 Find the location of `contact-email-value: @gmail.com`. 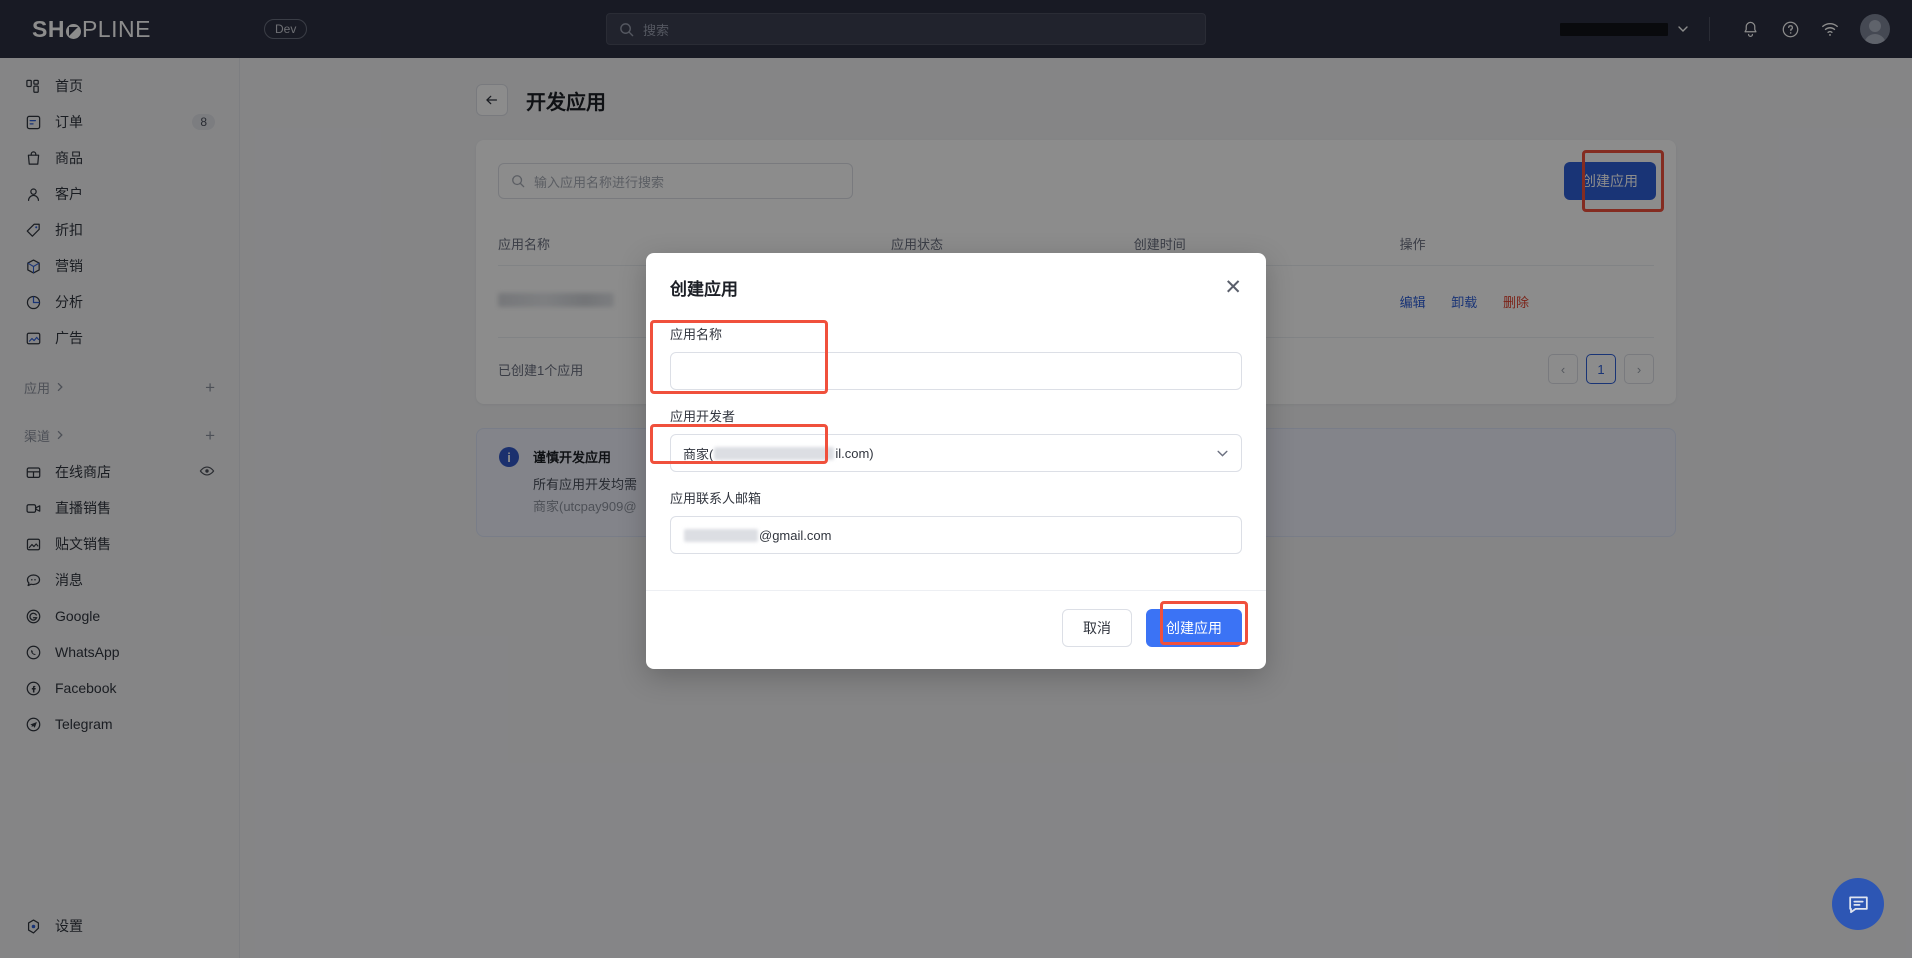

contact-email-value: @gmail.com is located at coordinates (956, 535).